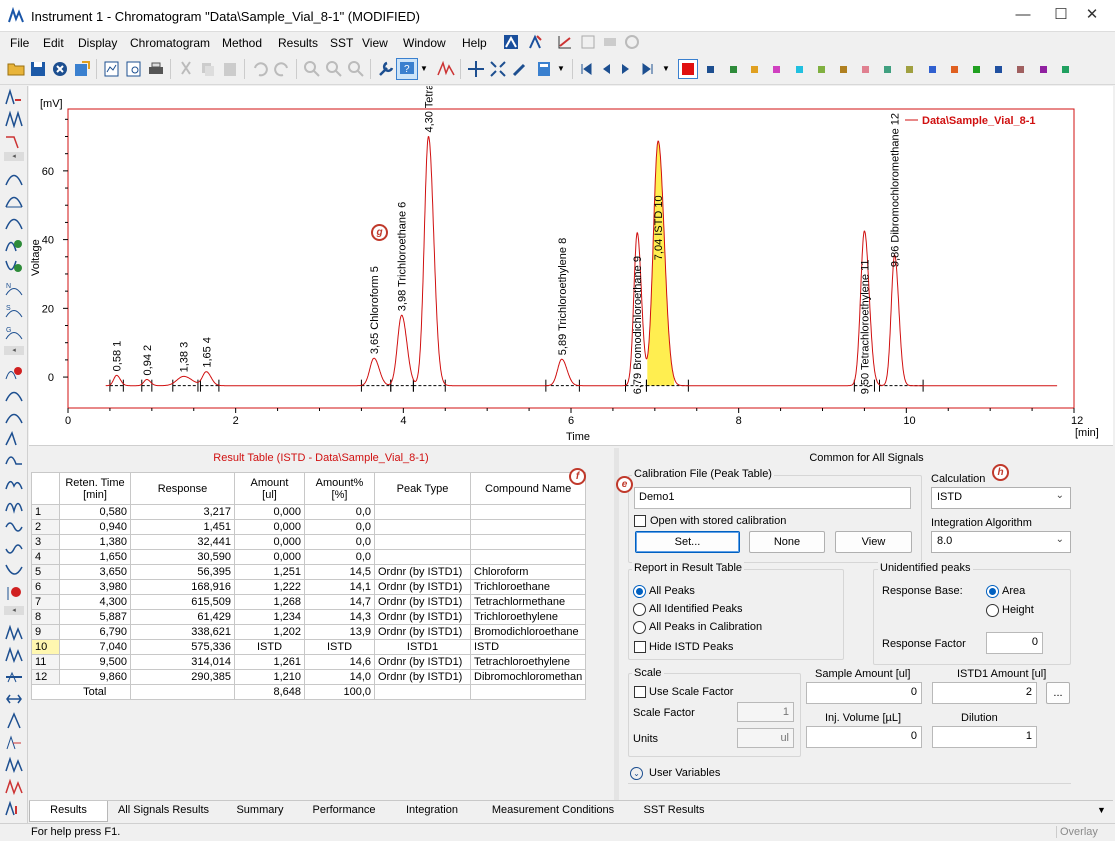  Describe the element at coordinates (765, 738) in the screenshot. I see `units-input: ul` at that location.